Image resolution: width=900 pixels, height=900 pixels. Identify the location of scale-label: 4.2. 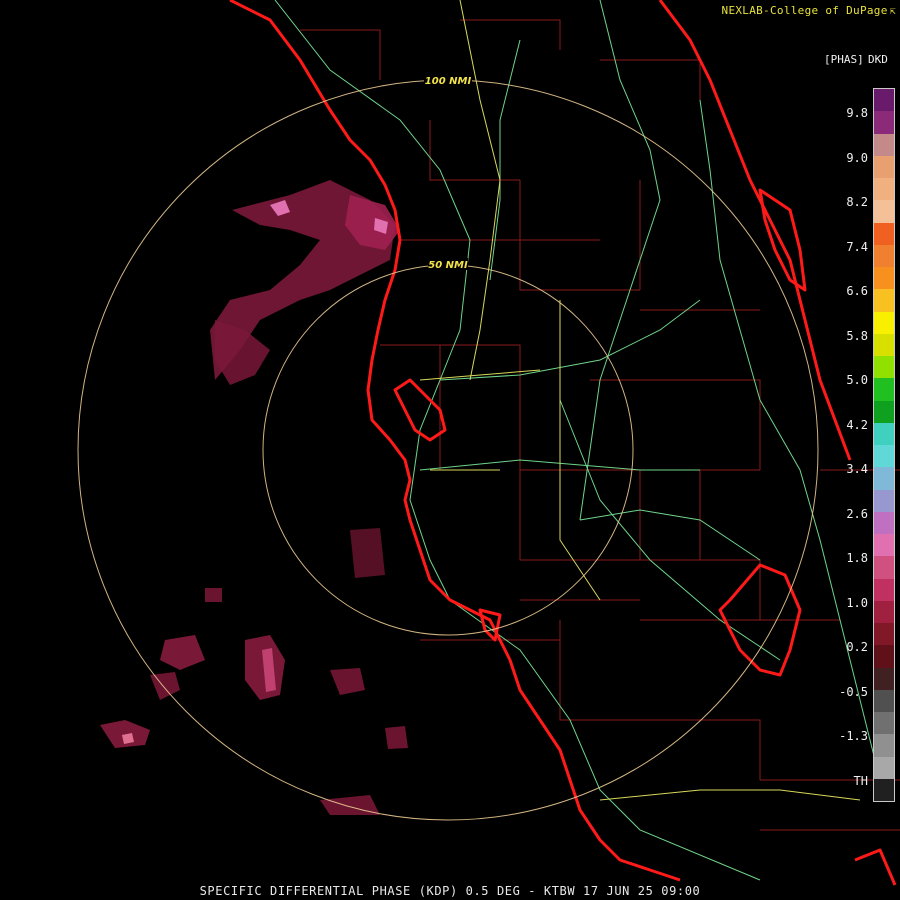
(857, 424).